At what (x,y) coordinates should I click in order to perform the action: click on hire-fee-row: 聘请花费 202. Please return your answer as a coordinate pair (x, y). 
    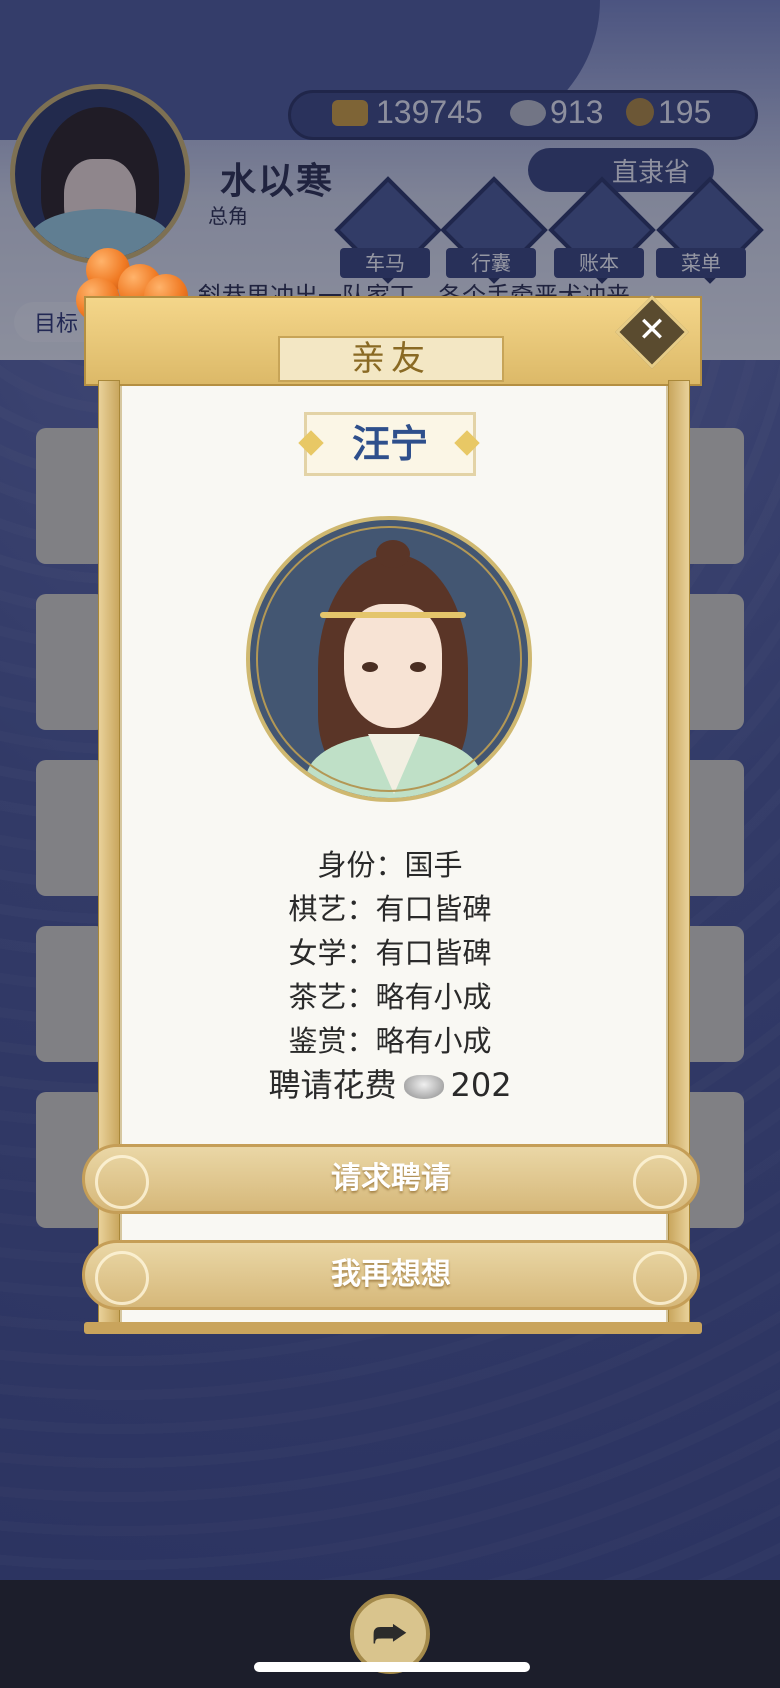
    Looking at the image, I should click on (390, 1083).